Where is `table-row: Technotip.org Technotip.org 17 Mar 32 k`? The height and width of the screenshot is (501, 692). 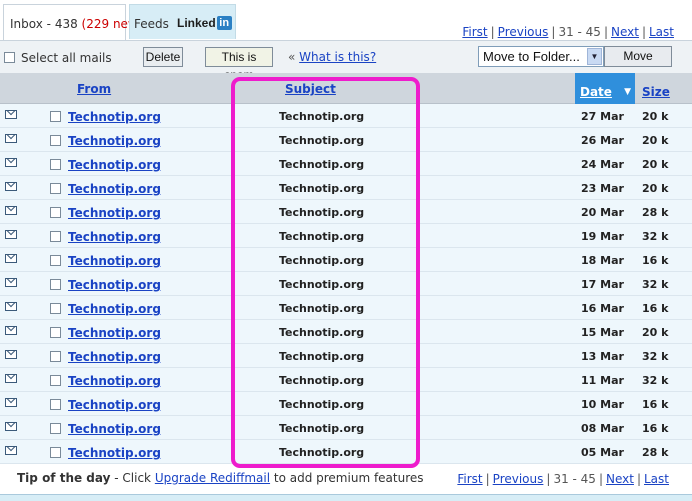 table-row: Technotip.org Technotip.org 17 Mar 32 k is located at coordinates (346, 284).